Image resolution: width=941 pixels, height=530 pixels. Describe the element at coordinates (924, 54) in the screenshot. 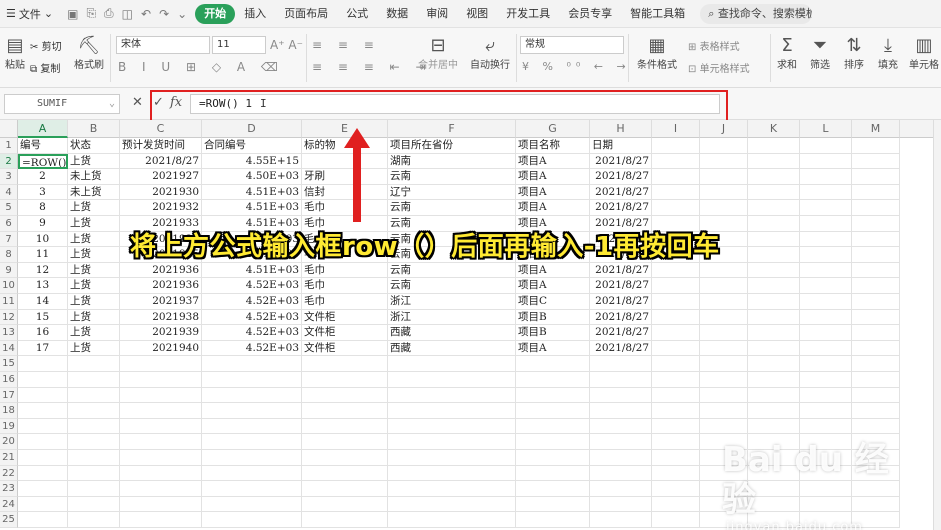

I see `cell-button: ▥ 单元格` at that location.